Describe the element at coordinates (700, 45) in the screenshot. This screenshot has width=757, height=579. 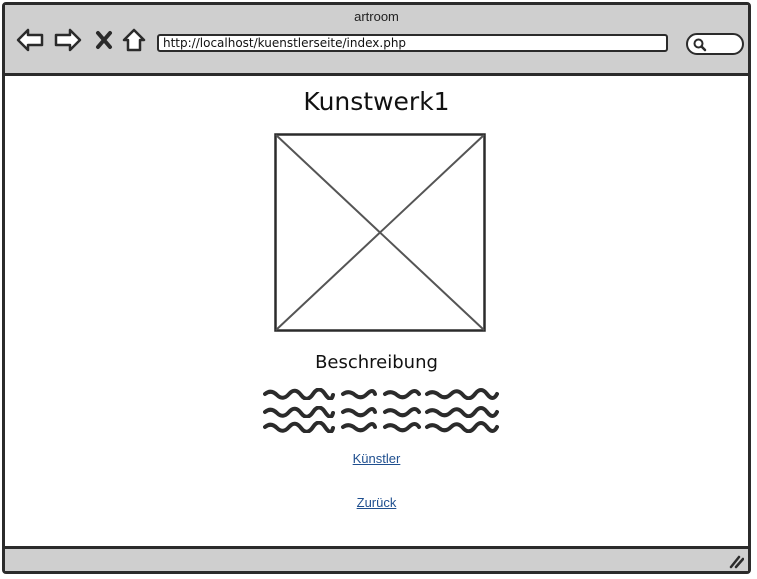
I see `search-icon` at that location.